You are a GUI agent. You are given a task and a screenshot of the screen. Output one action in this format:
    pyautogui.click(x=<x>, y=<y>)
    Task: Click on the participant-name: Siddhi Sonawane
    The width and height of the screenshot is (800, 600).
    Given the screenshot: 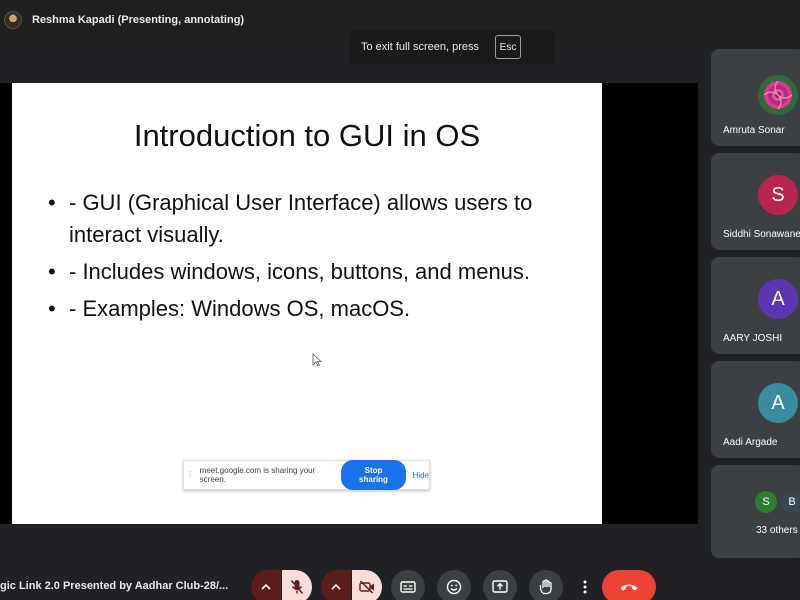 What is the action you would take?
    pyautogui.click(x=761, y=234)
    